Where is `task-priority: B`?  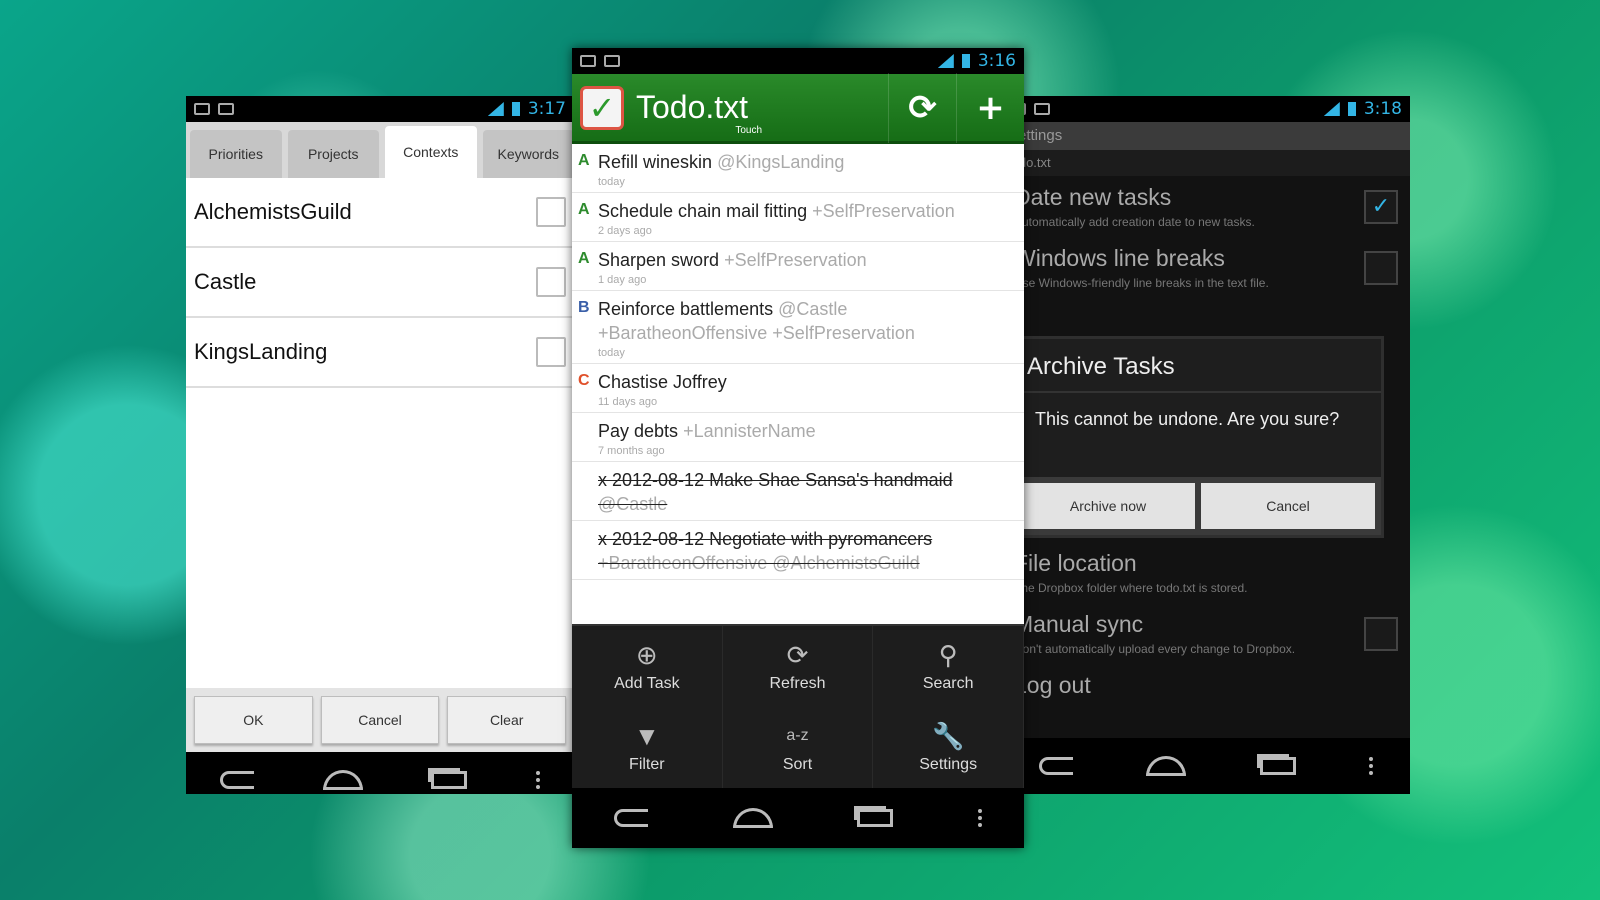
task-priority: B is located at coordinates (584, 307).